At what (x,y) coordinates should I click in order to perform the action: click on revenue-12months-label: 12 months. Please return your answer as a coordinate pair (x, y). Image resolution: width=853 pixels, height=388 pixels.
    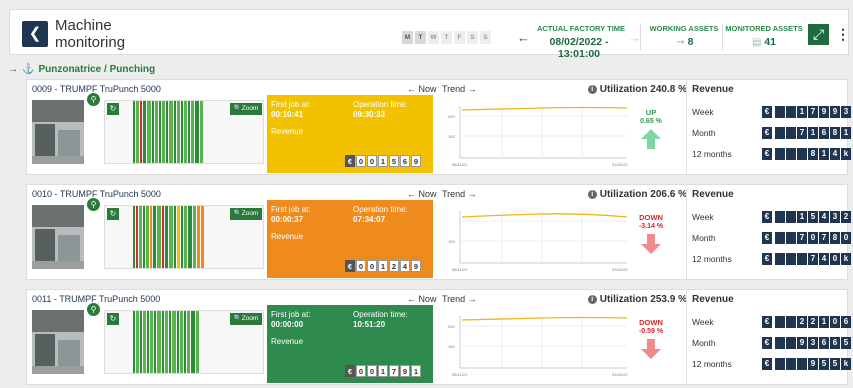
    Looking at the image, I should click on (712, 154).